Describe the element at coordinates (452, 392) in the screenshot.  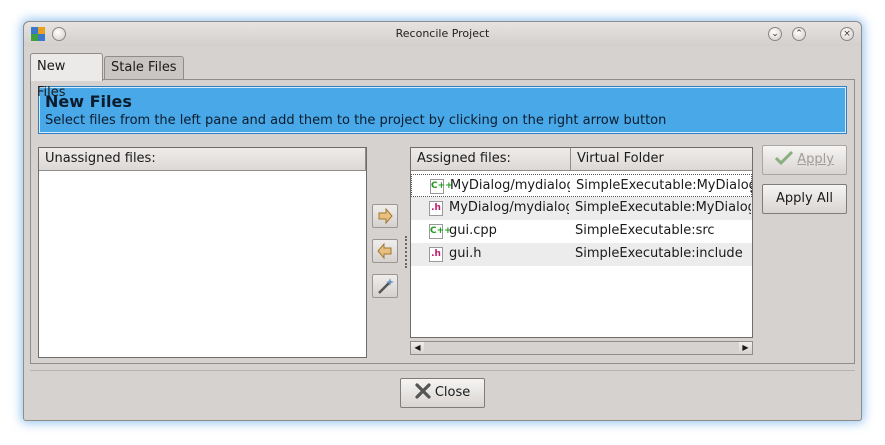
I see `close-label: Close` at that location.